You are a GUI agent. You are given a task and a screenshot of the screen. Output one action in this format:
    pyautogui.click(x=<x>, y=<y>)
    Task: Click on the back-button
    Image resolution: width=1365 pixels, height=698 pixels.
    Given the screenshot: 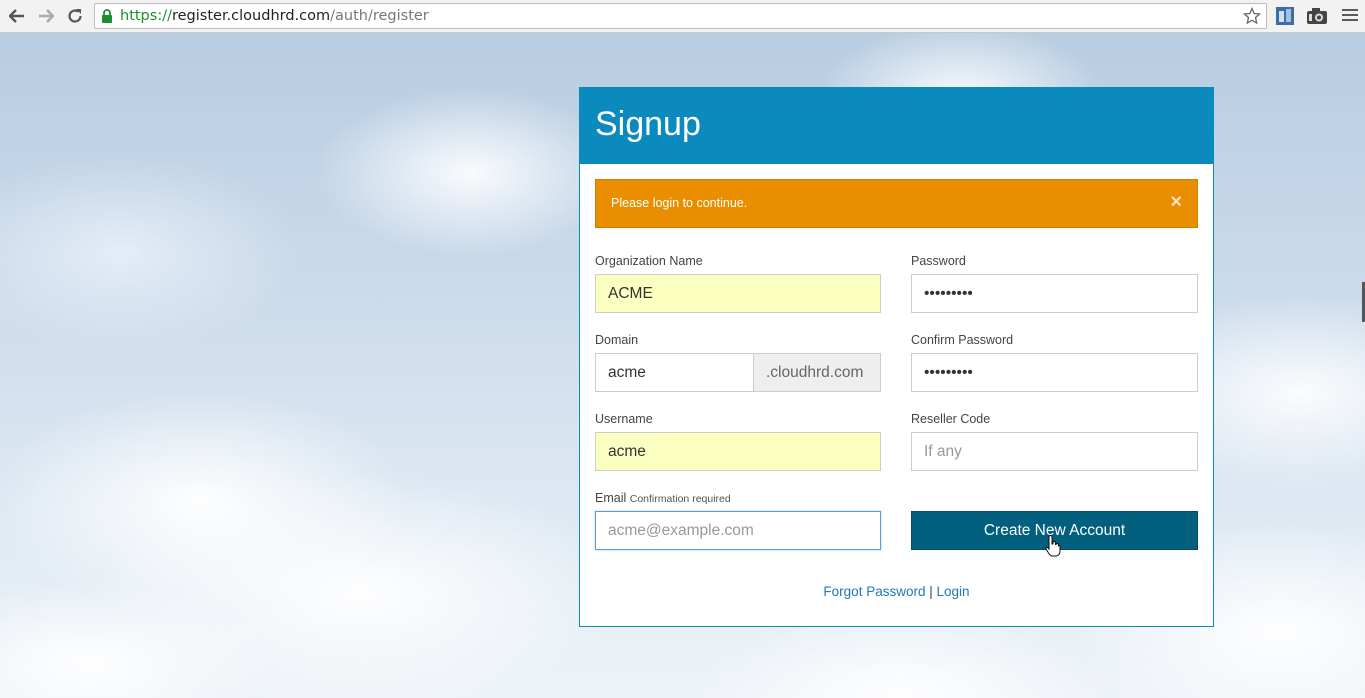 What is the action you would take?
    pyautogui.click(x=17, y=16)
    